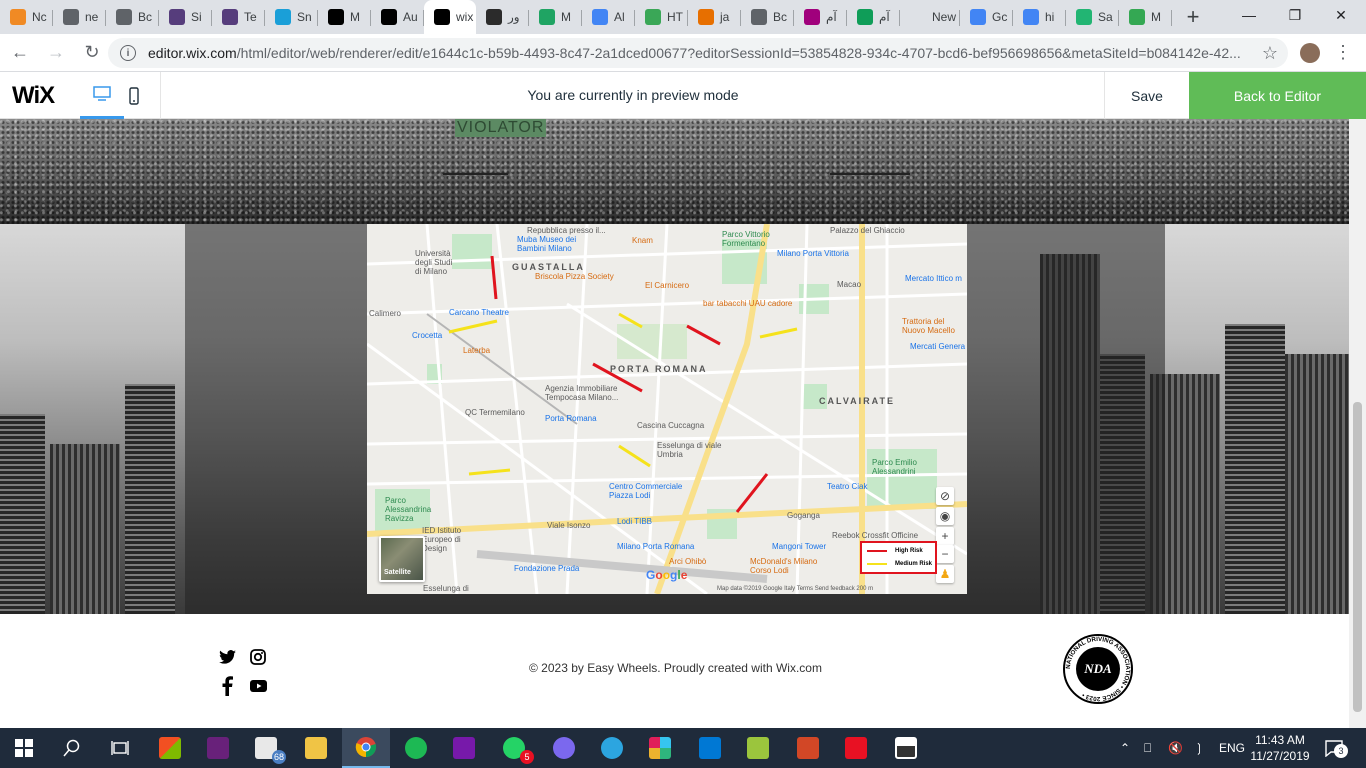 The height and width of the screenshot is (768, 1366). Describe the element at coordinates (397, 17) in the screenshot. I see `browser-tab: Au` at that location.